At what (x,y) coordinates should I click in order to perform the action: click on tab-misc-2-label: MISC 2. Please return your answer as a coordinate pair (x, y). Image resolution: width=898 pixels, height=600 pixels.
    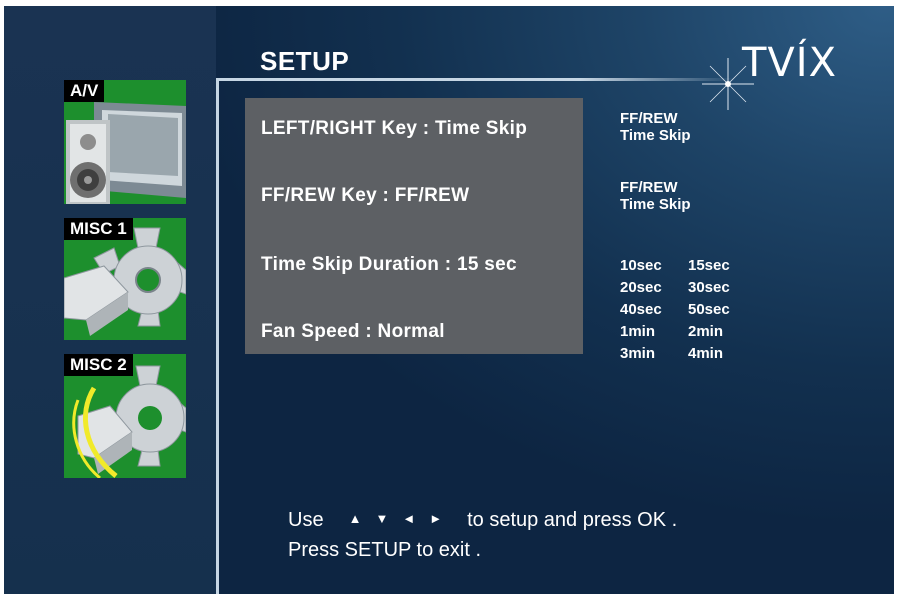
    Looking at the image, I should click on (98, 365).